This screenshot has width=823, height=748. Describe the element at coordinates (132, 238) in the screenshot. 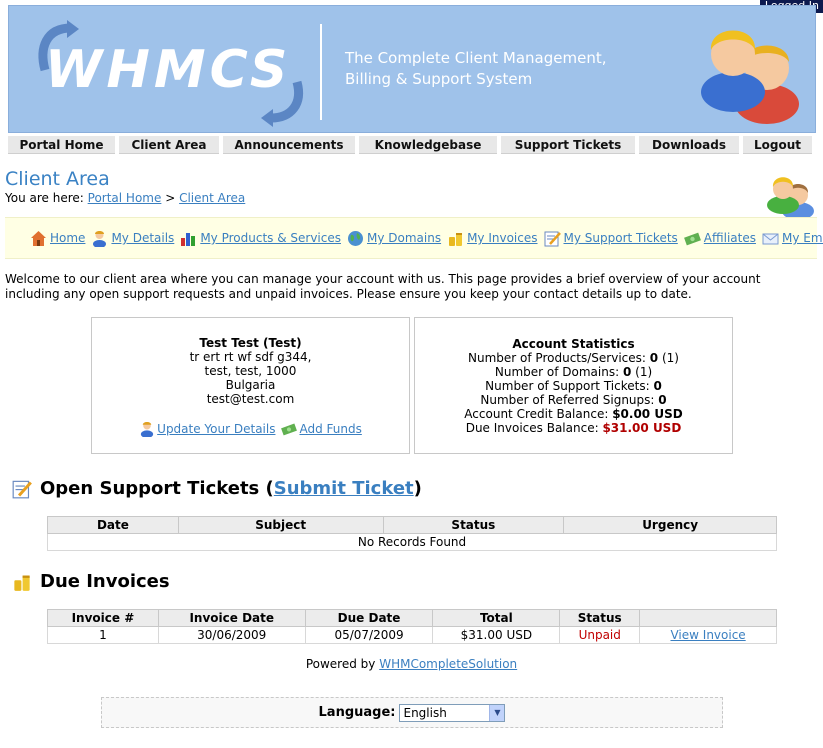

I see `menu-my-details: My Details` at that location.